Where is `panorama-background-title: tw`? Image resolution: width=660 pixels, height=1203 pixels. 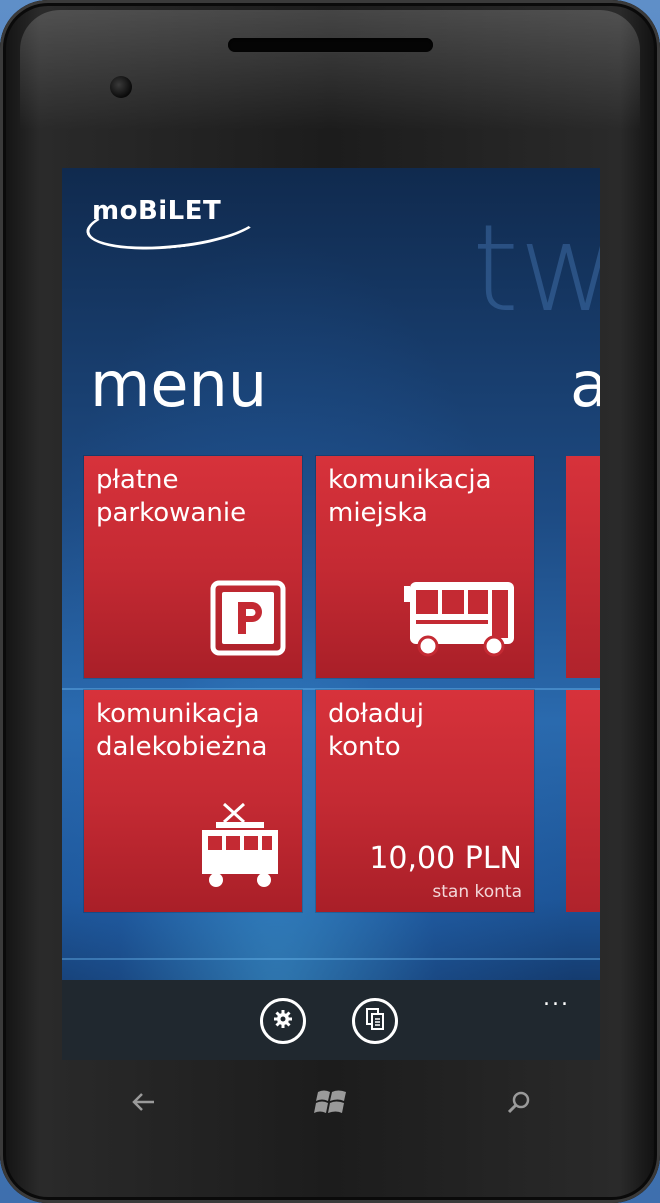 panorama-background-title: tw is located at coordinates (536, 269).